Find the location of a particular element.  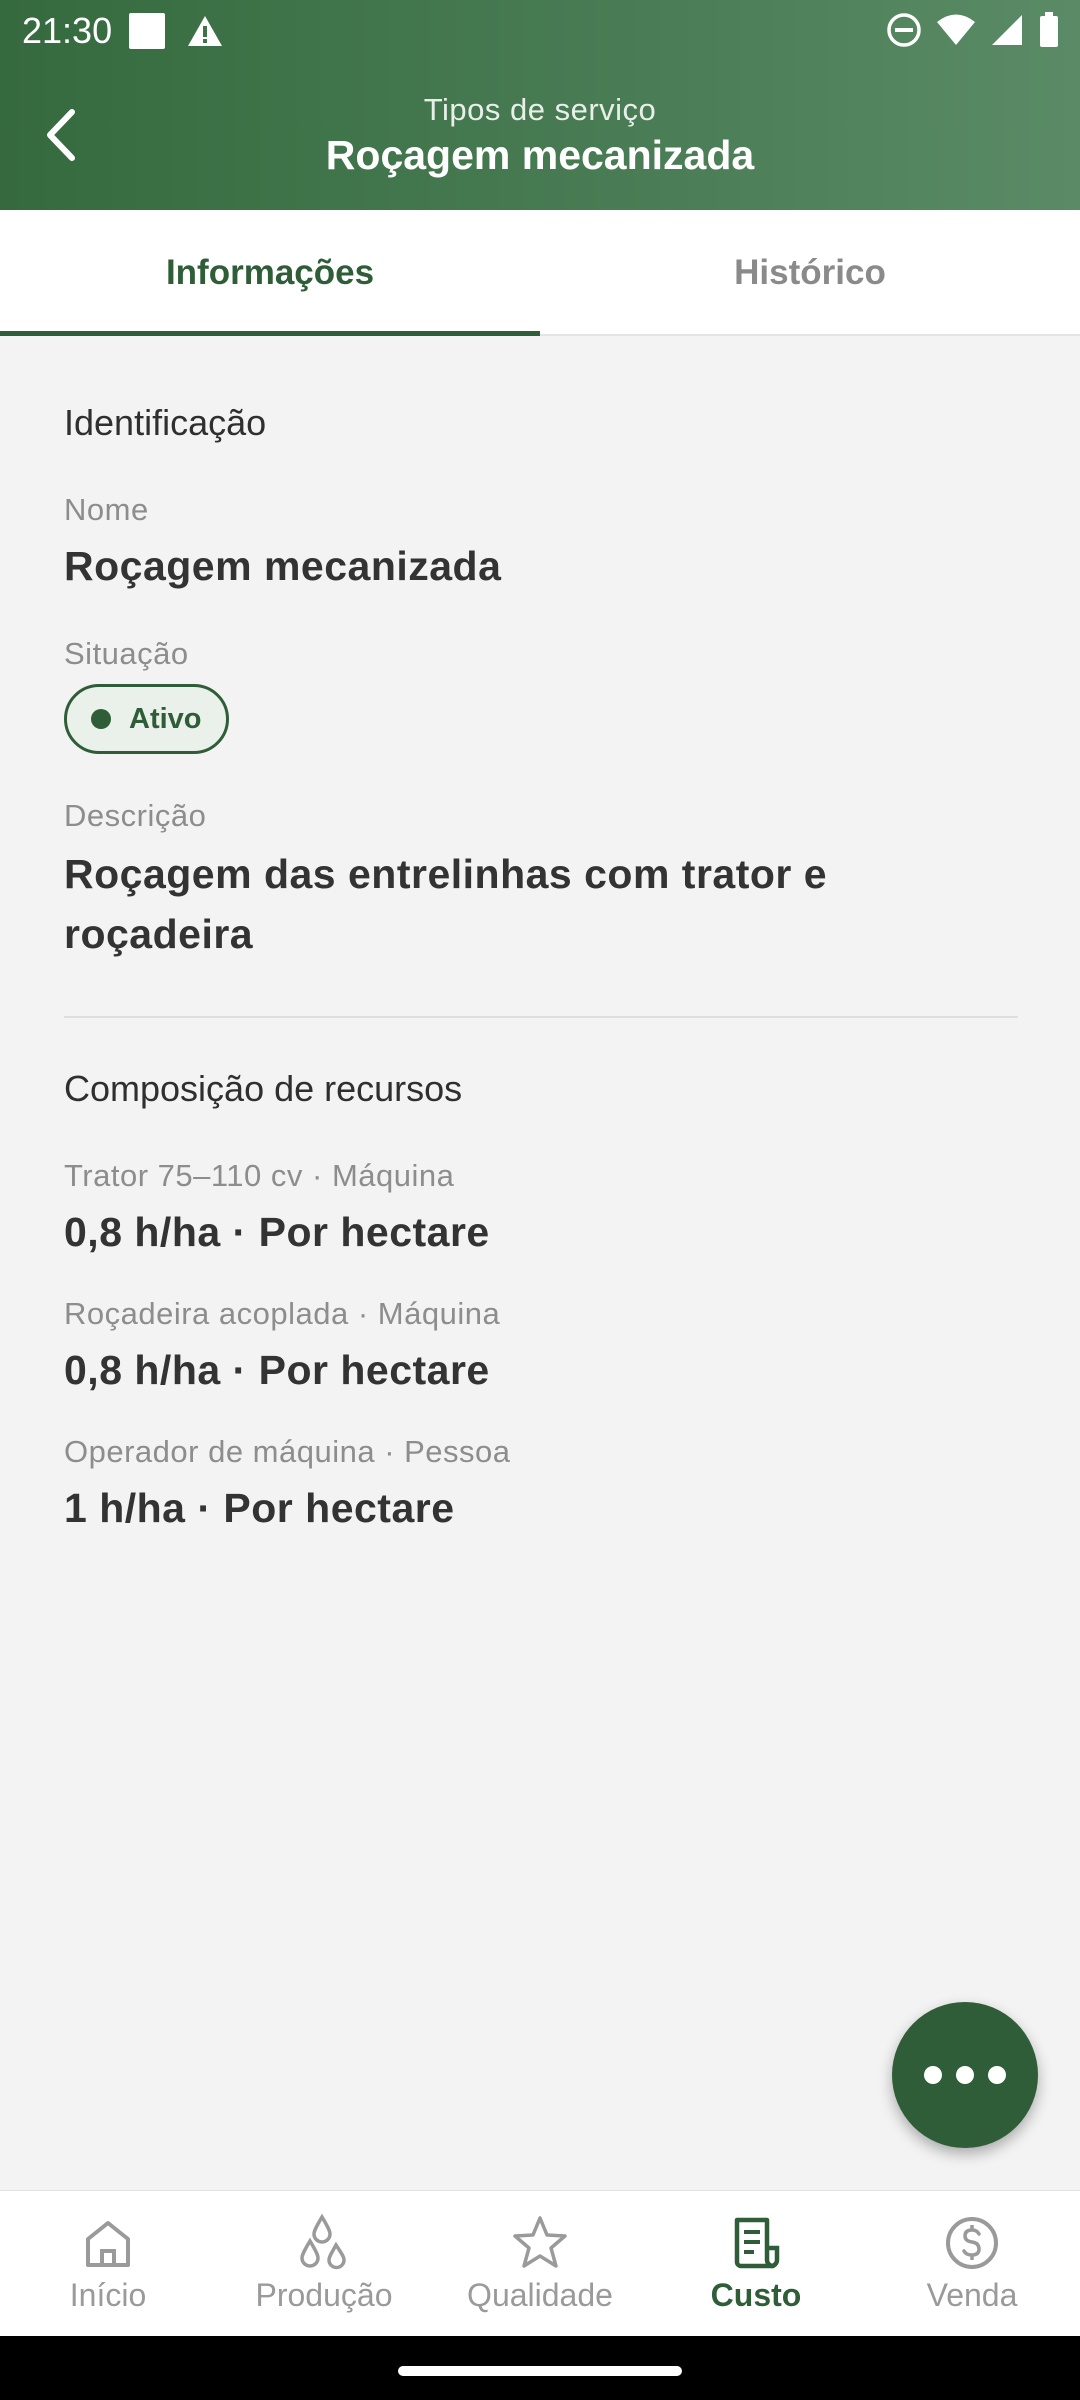

status-time: 21:30 is located at coordinates (67, 30).